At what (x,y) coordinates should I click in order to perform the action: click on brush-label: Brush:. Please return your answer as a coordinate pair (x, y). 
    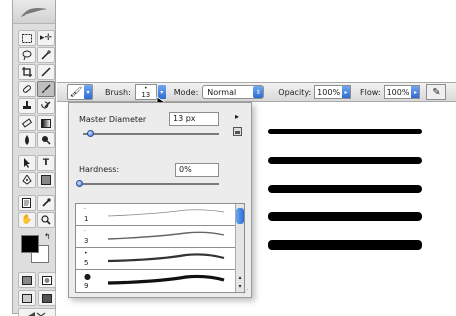
    Looking at the image, I should click on (118, 92).